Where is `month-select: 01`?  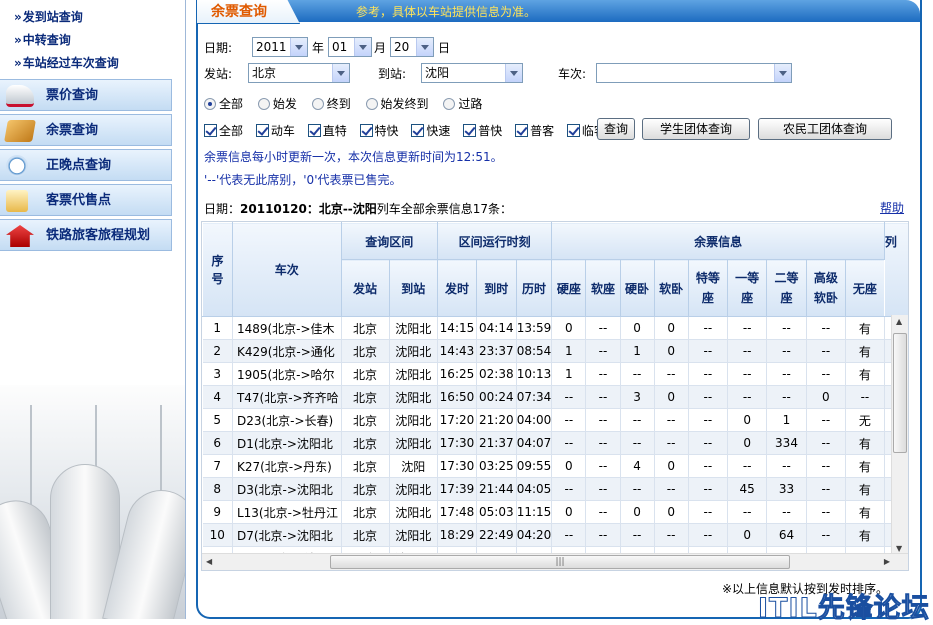
month-select: 01 is located at coordinates (350, 47).